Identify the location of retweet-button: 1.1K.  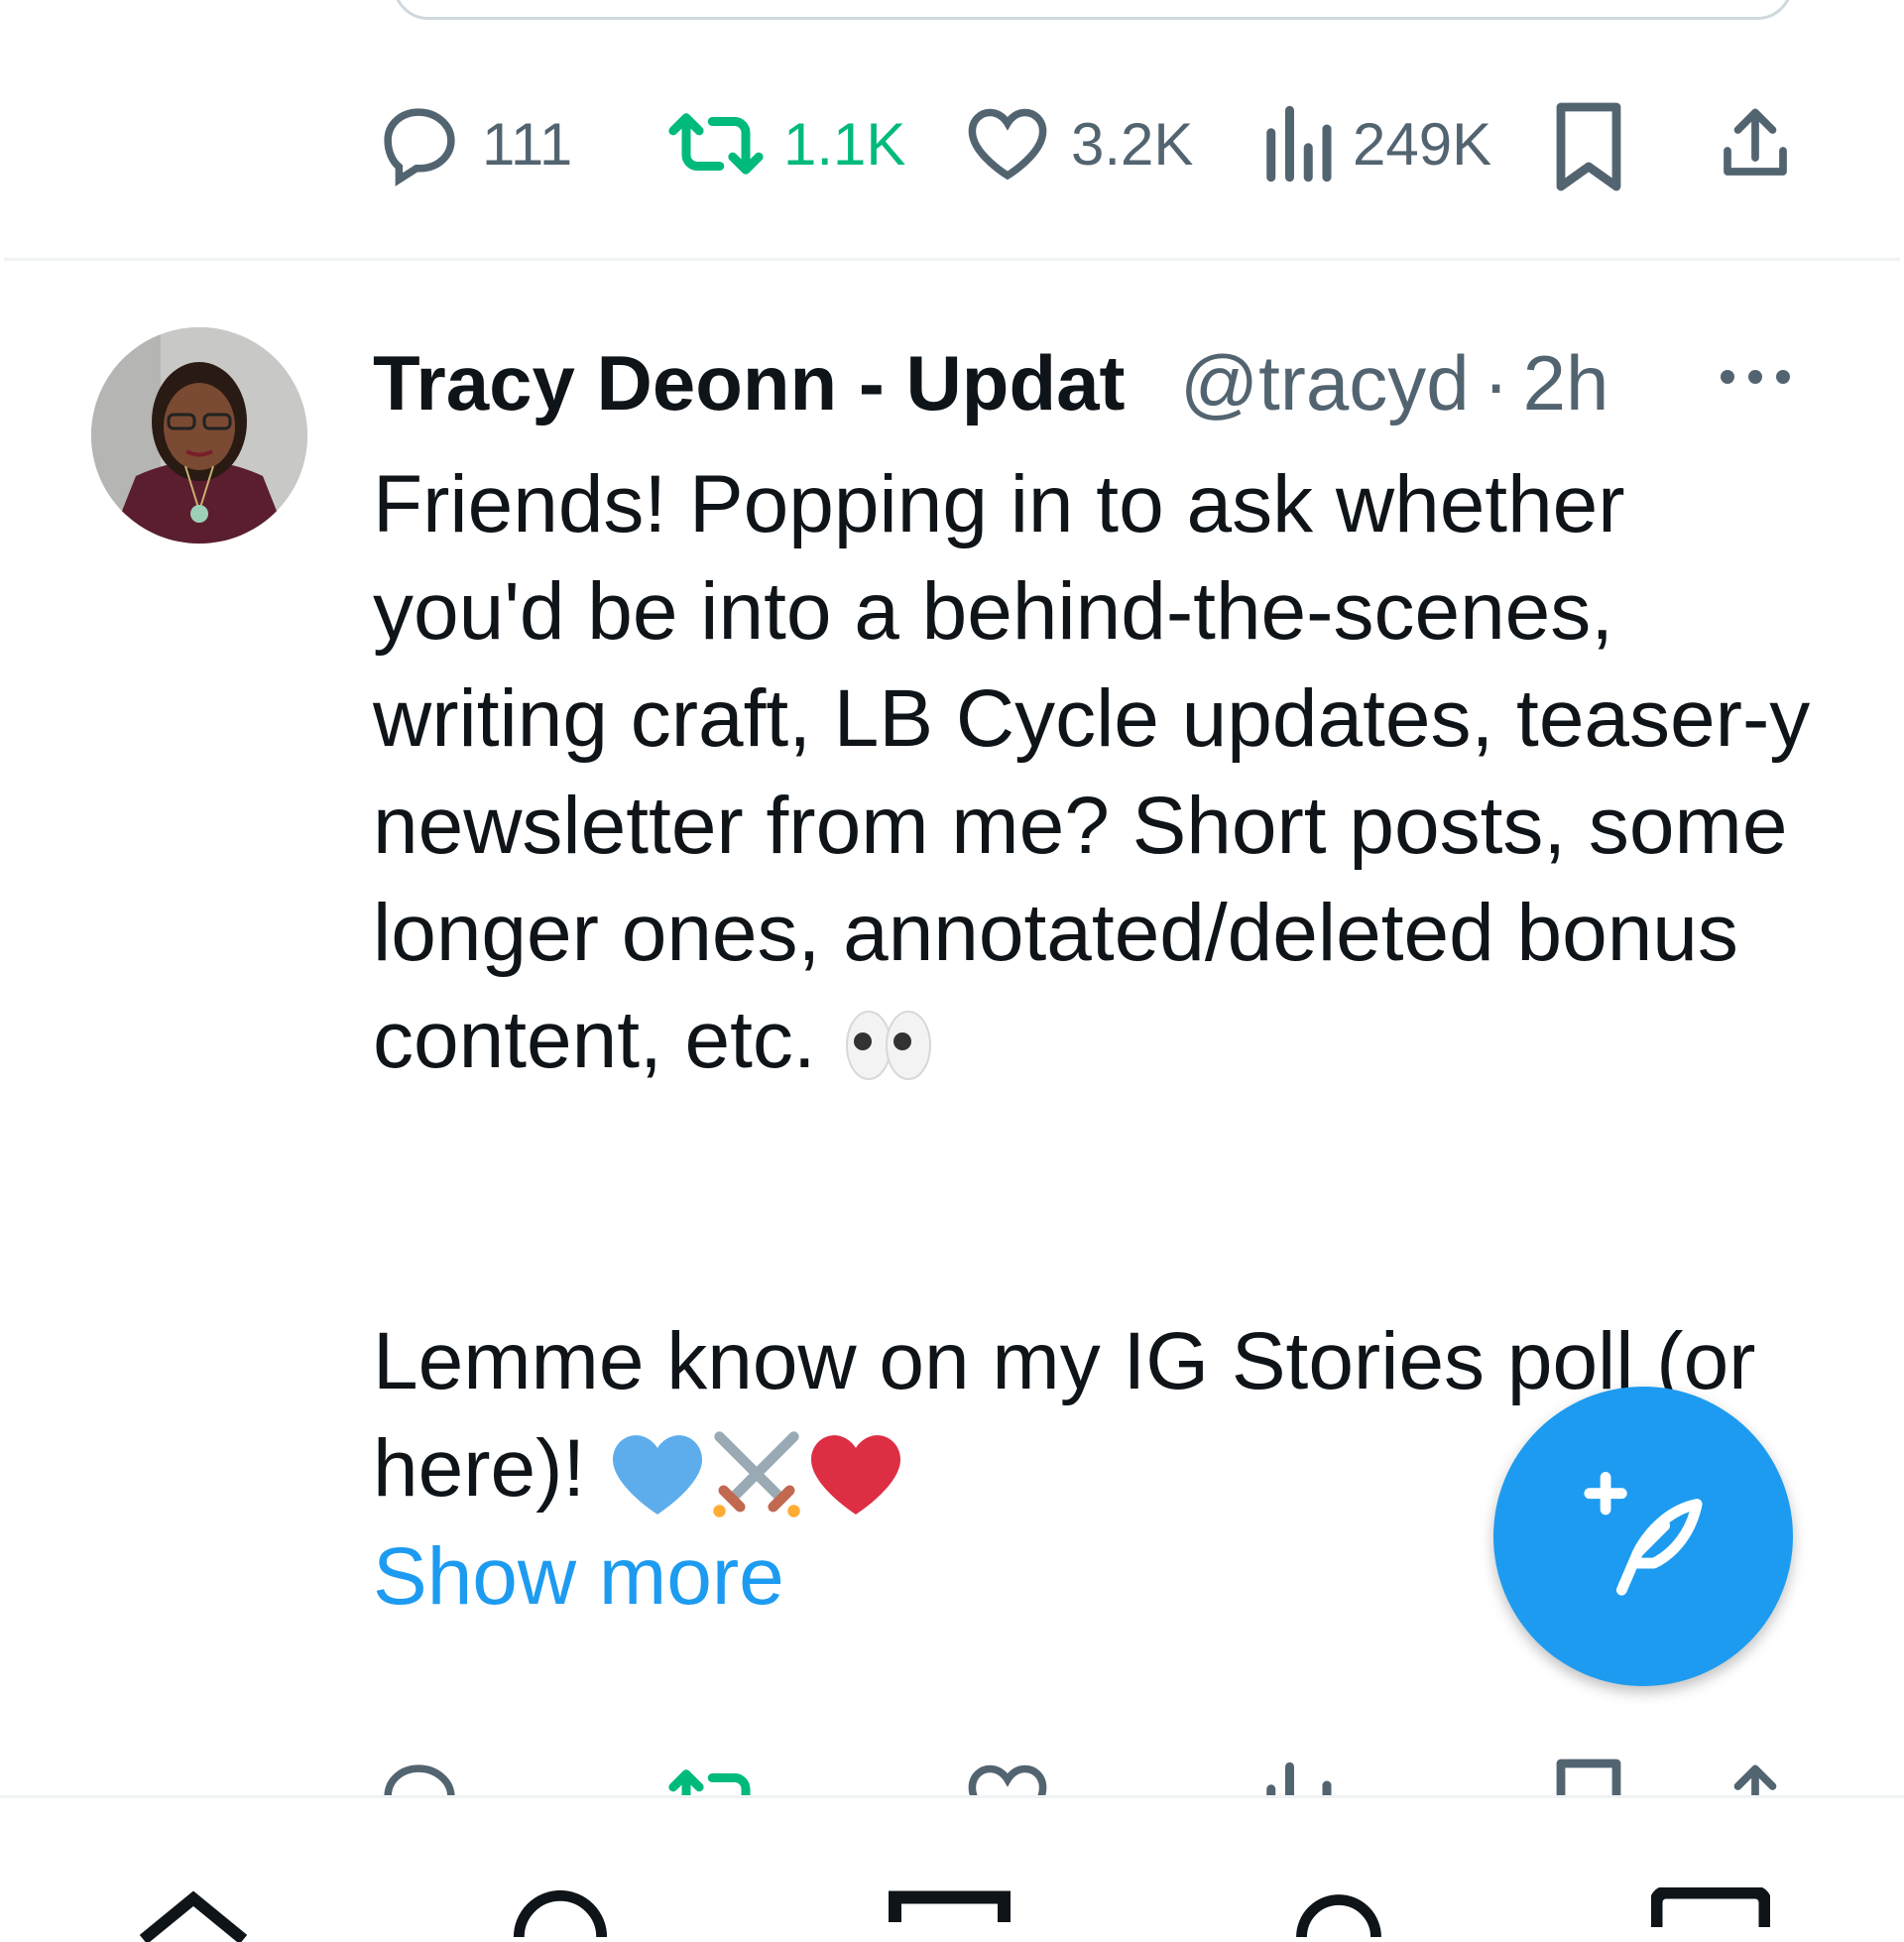
(785, 143).